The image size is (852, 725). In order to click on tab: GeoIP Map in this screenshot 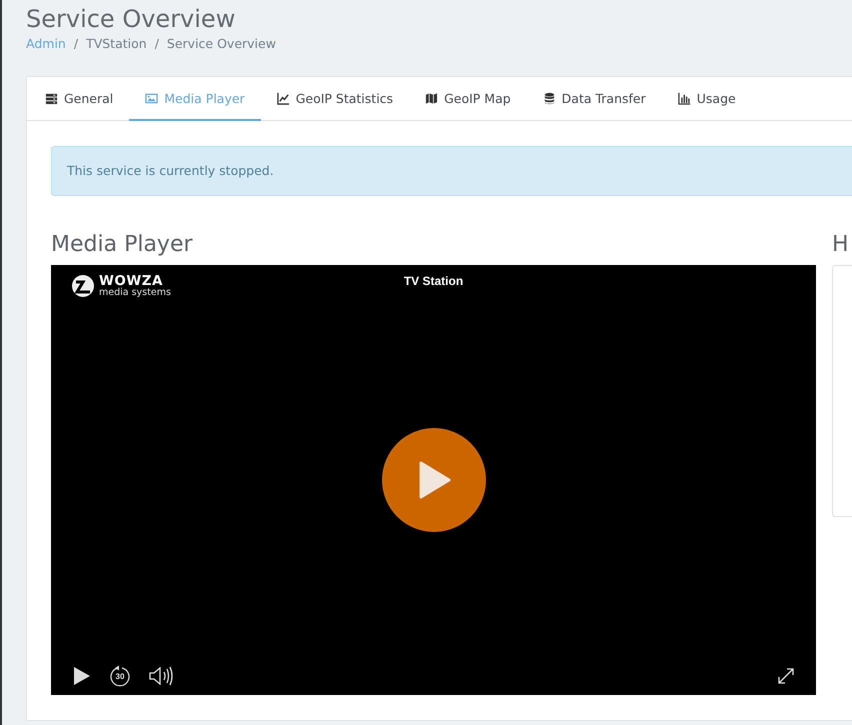, I will do `click(468, 99)`.